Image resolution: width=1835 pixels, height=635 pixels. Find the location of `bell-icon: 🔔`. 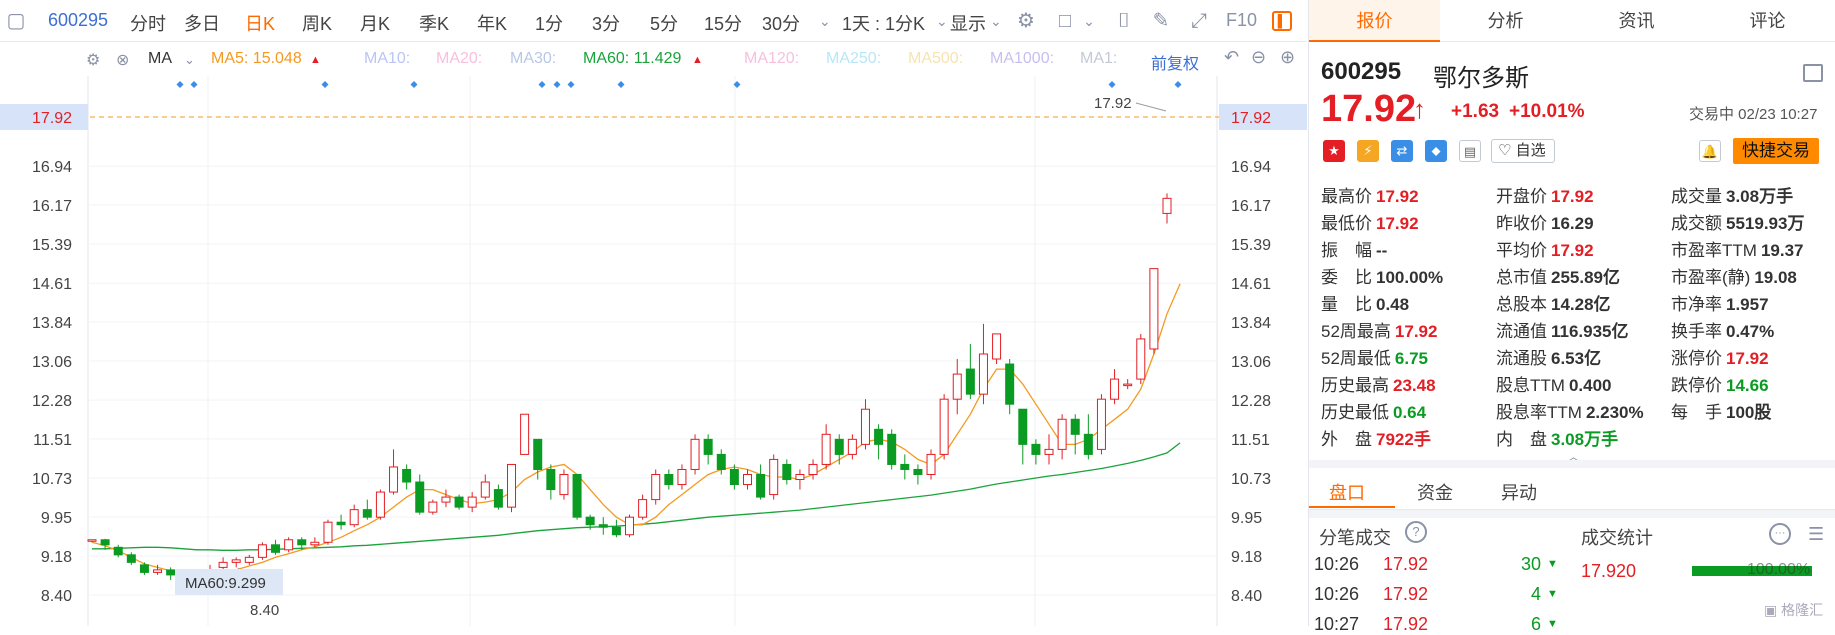

bell-icon: 🔔 is located at coordinates (1710, 151).